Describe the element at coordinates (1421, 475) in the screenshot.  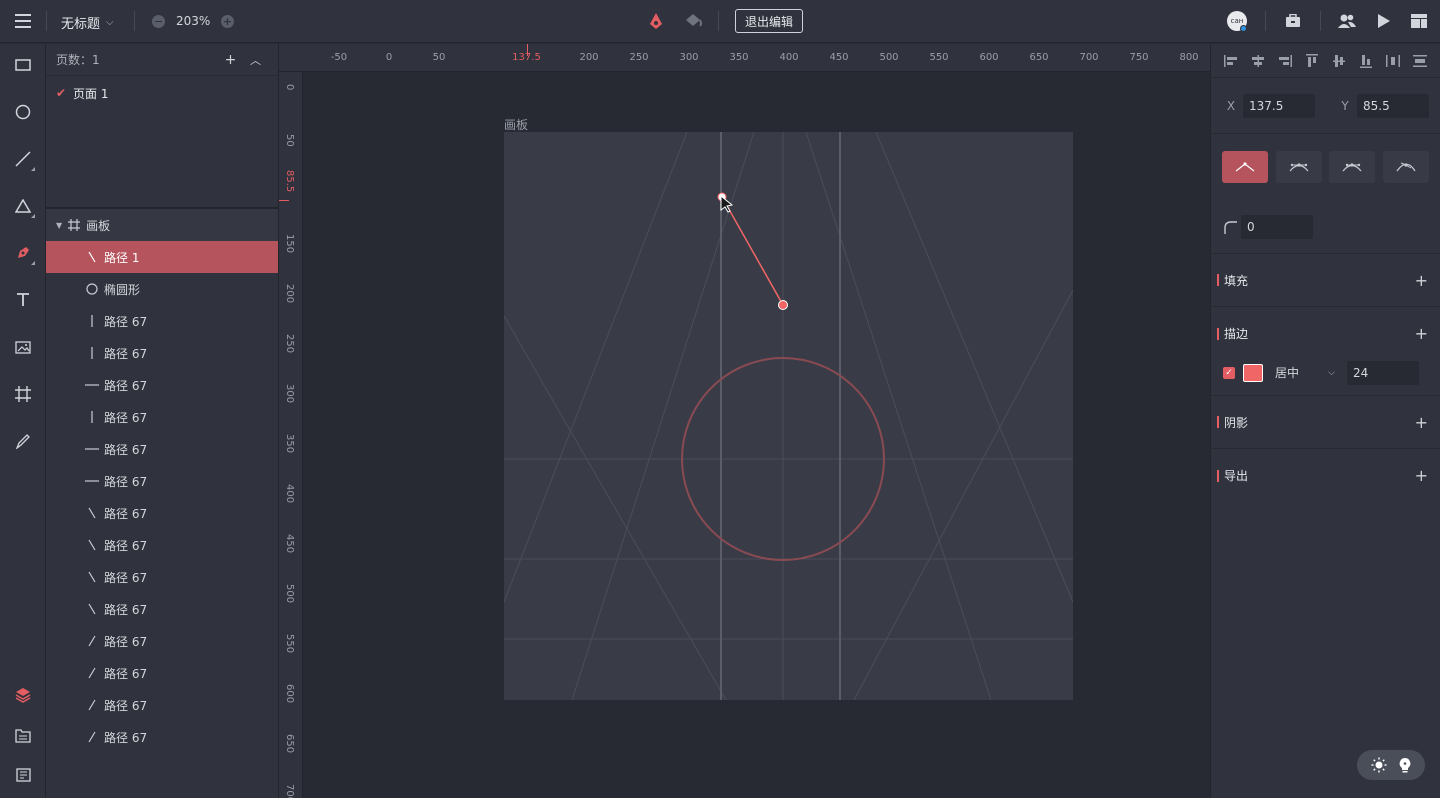
I see `add-export-icon: +` at that location.